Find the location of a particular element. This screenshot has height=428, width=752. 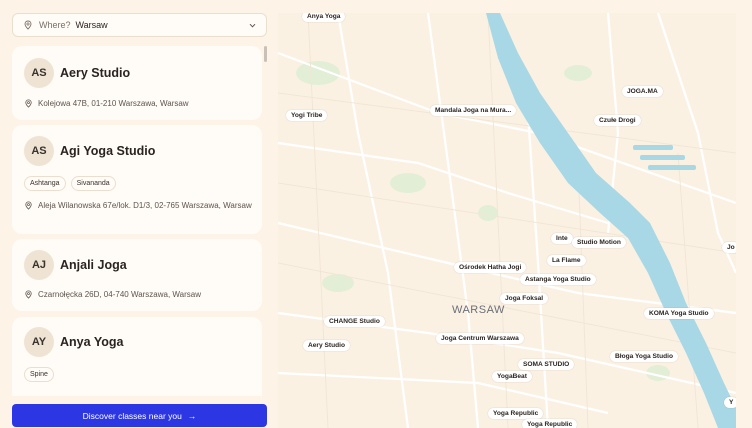

avatar: AY is located at coordinates (39, 342).